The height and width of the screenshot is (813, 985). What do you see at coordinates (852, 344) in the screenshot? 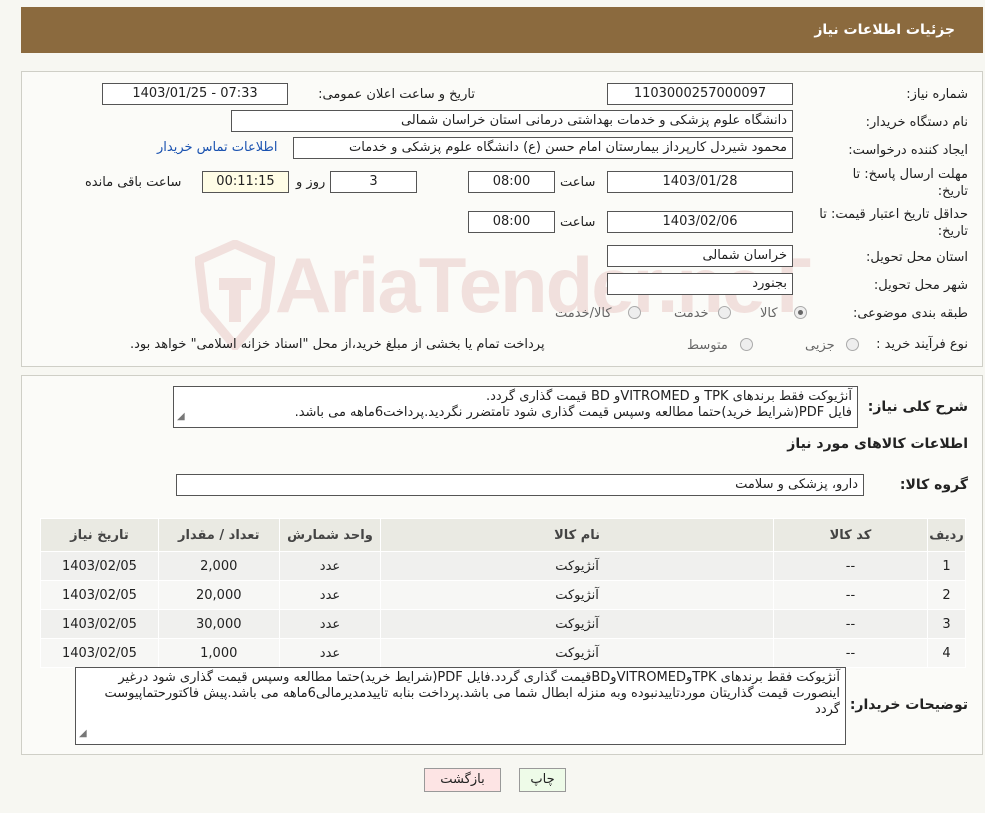
I see `process-minor-radio` at bounding box center [852, 344].